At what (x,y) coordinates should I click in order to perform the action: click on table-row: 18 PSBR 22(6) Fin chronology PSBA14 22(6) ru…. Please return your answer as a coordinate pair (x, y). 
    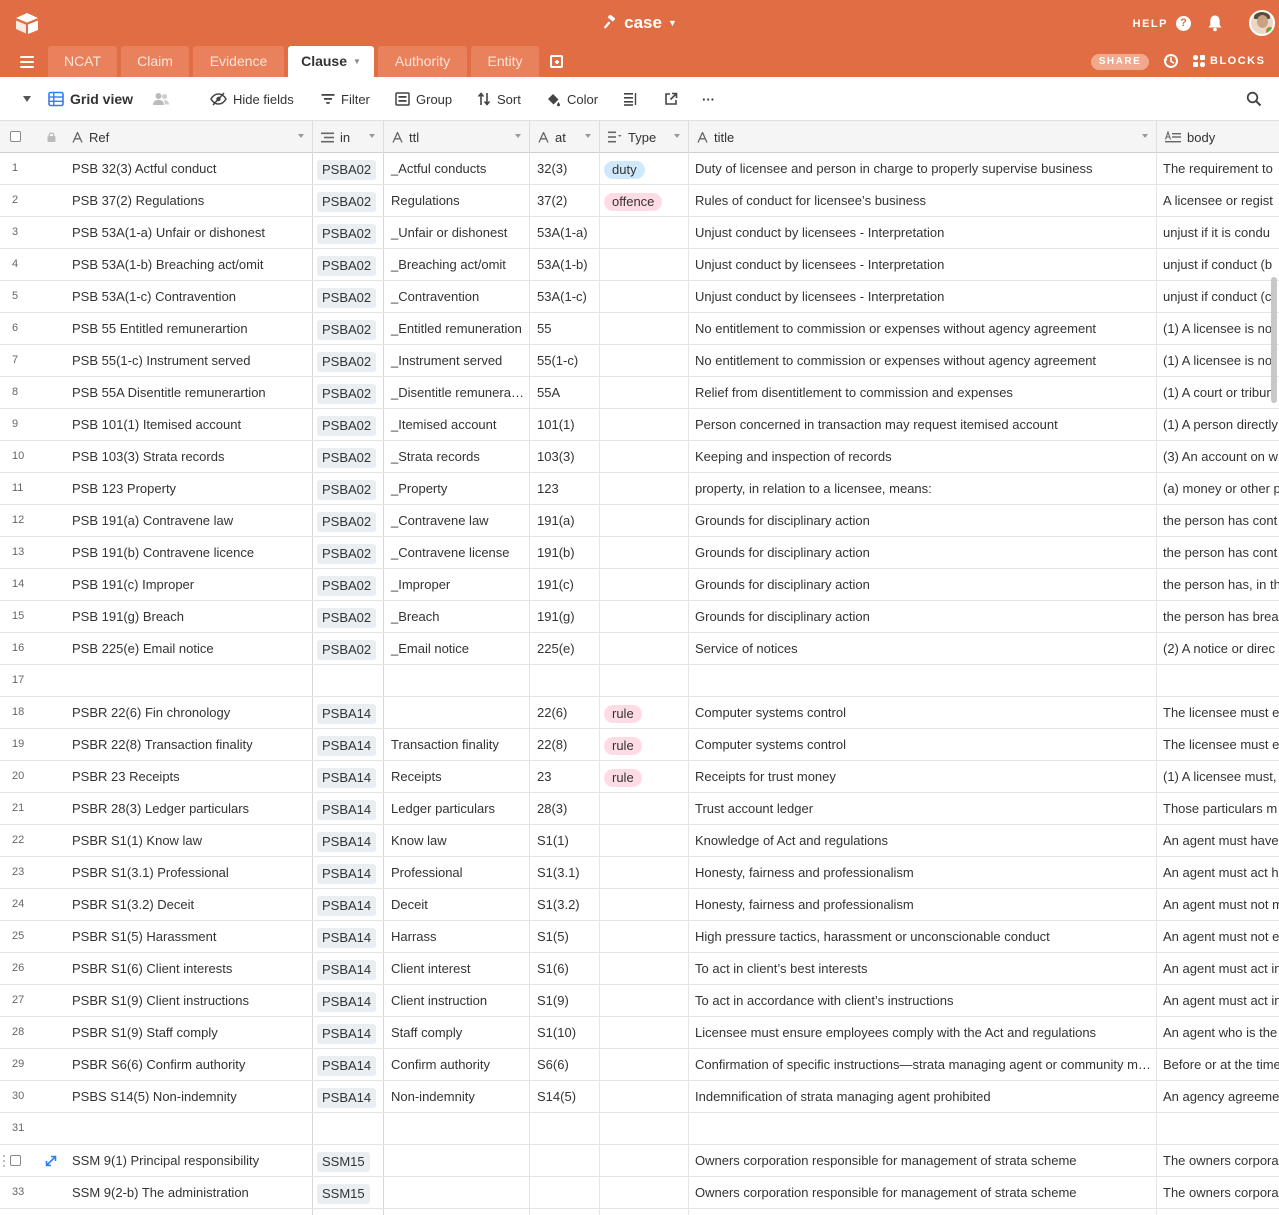
    Looking at the image, I should click on (639, 713).